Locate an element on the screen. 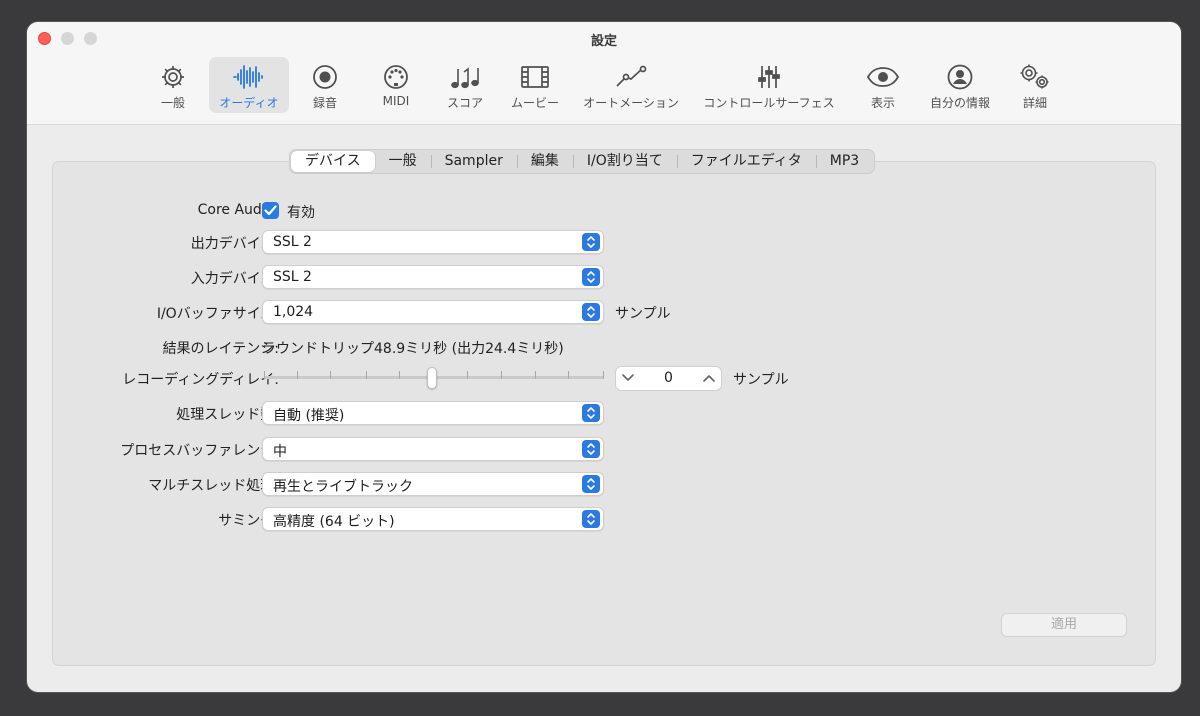 The width and height of the screenshot is (1200, 716). toolbar-label: オーディオ is located at coordinates (249, 103).